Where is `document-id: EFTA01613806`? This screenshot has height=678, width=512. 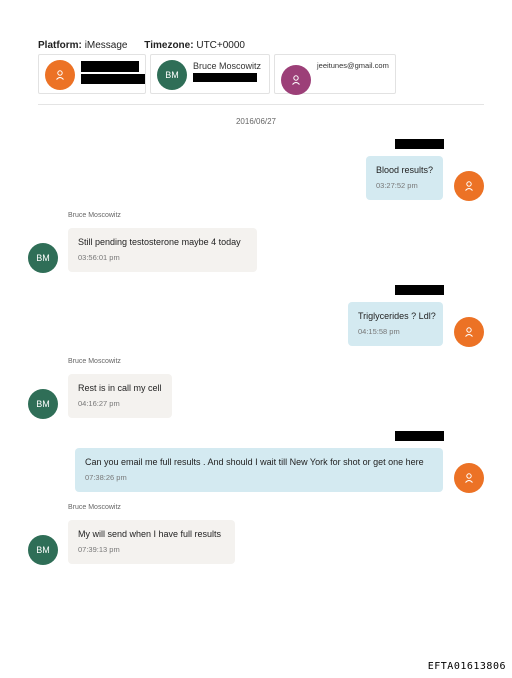
document-id: EFTA01613806 is located at coordinates (466, 666).